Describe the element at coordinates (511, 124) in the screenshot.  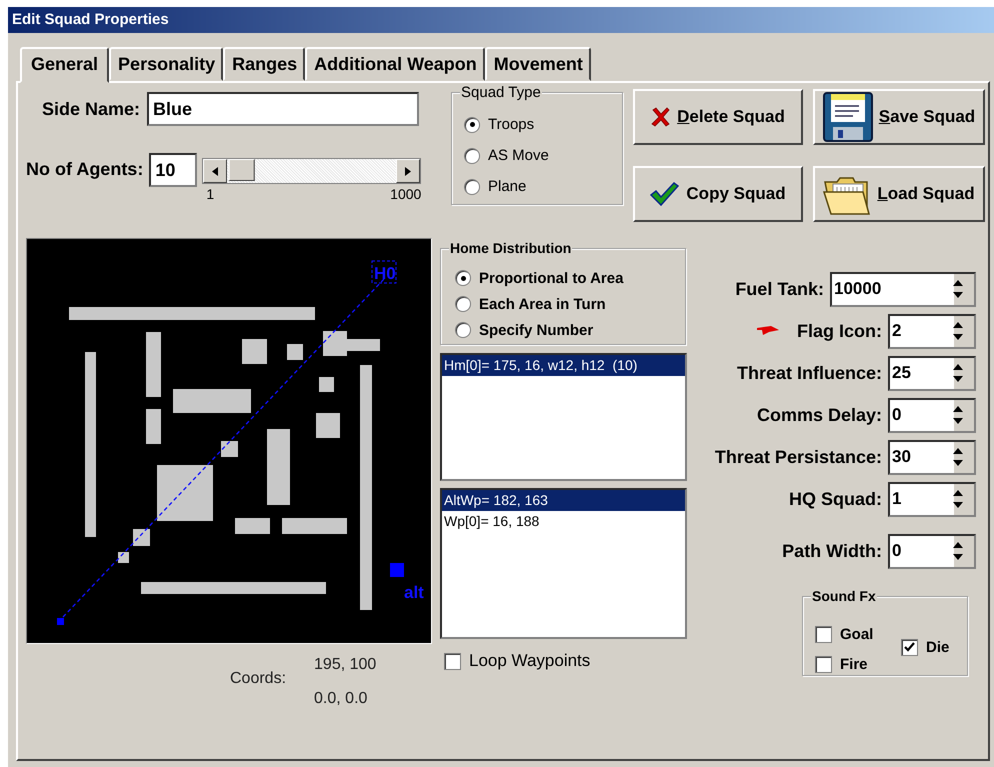
I see `radio-label: Troops` at that location.